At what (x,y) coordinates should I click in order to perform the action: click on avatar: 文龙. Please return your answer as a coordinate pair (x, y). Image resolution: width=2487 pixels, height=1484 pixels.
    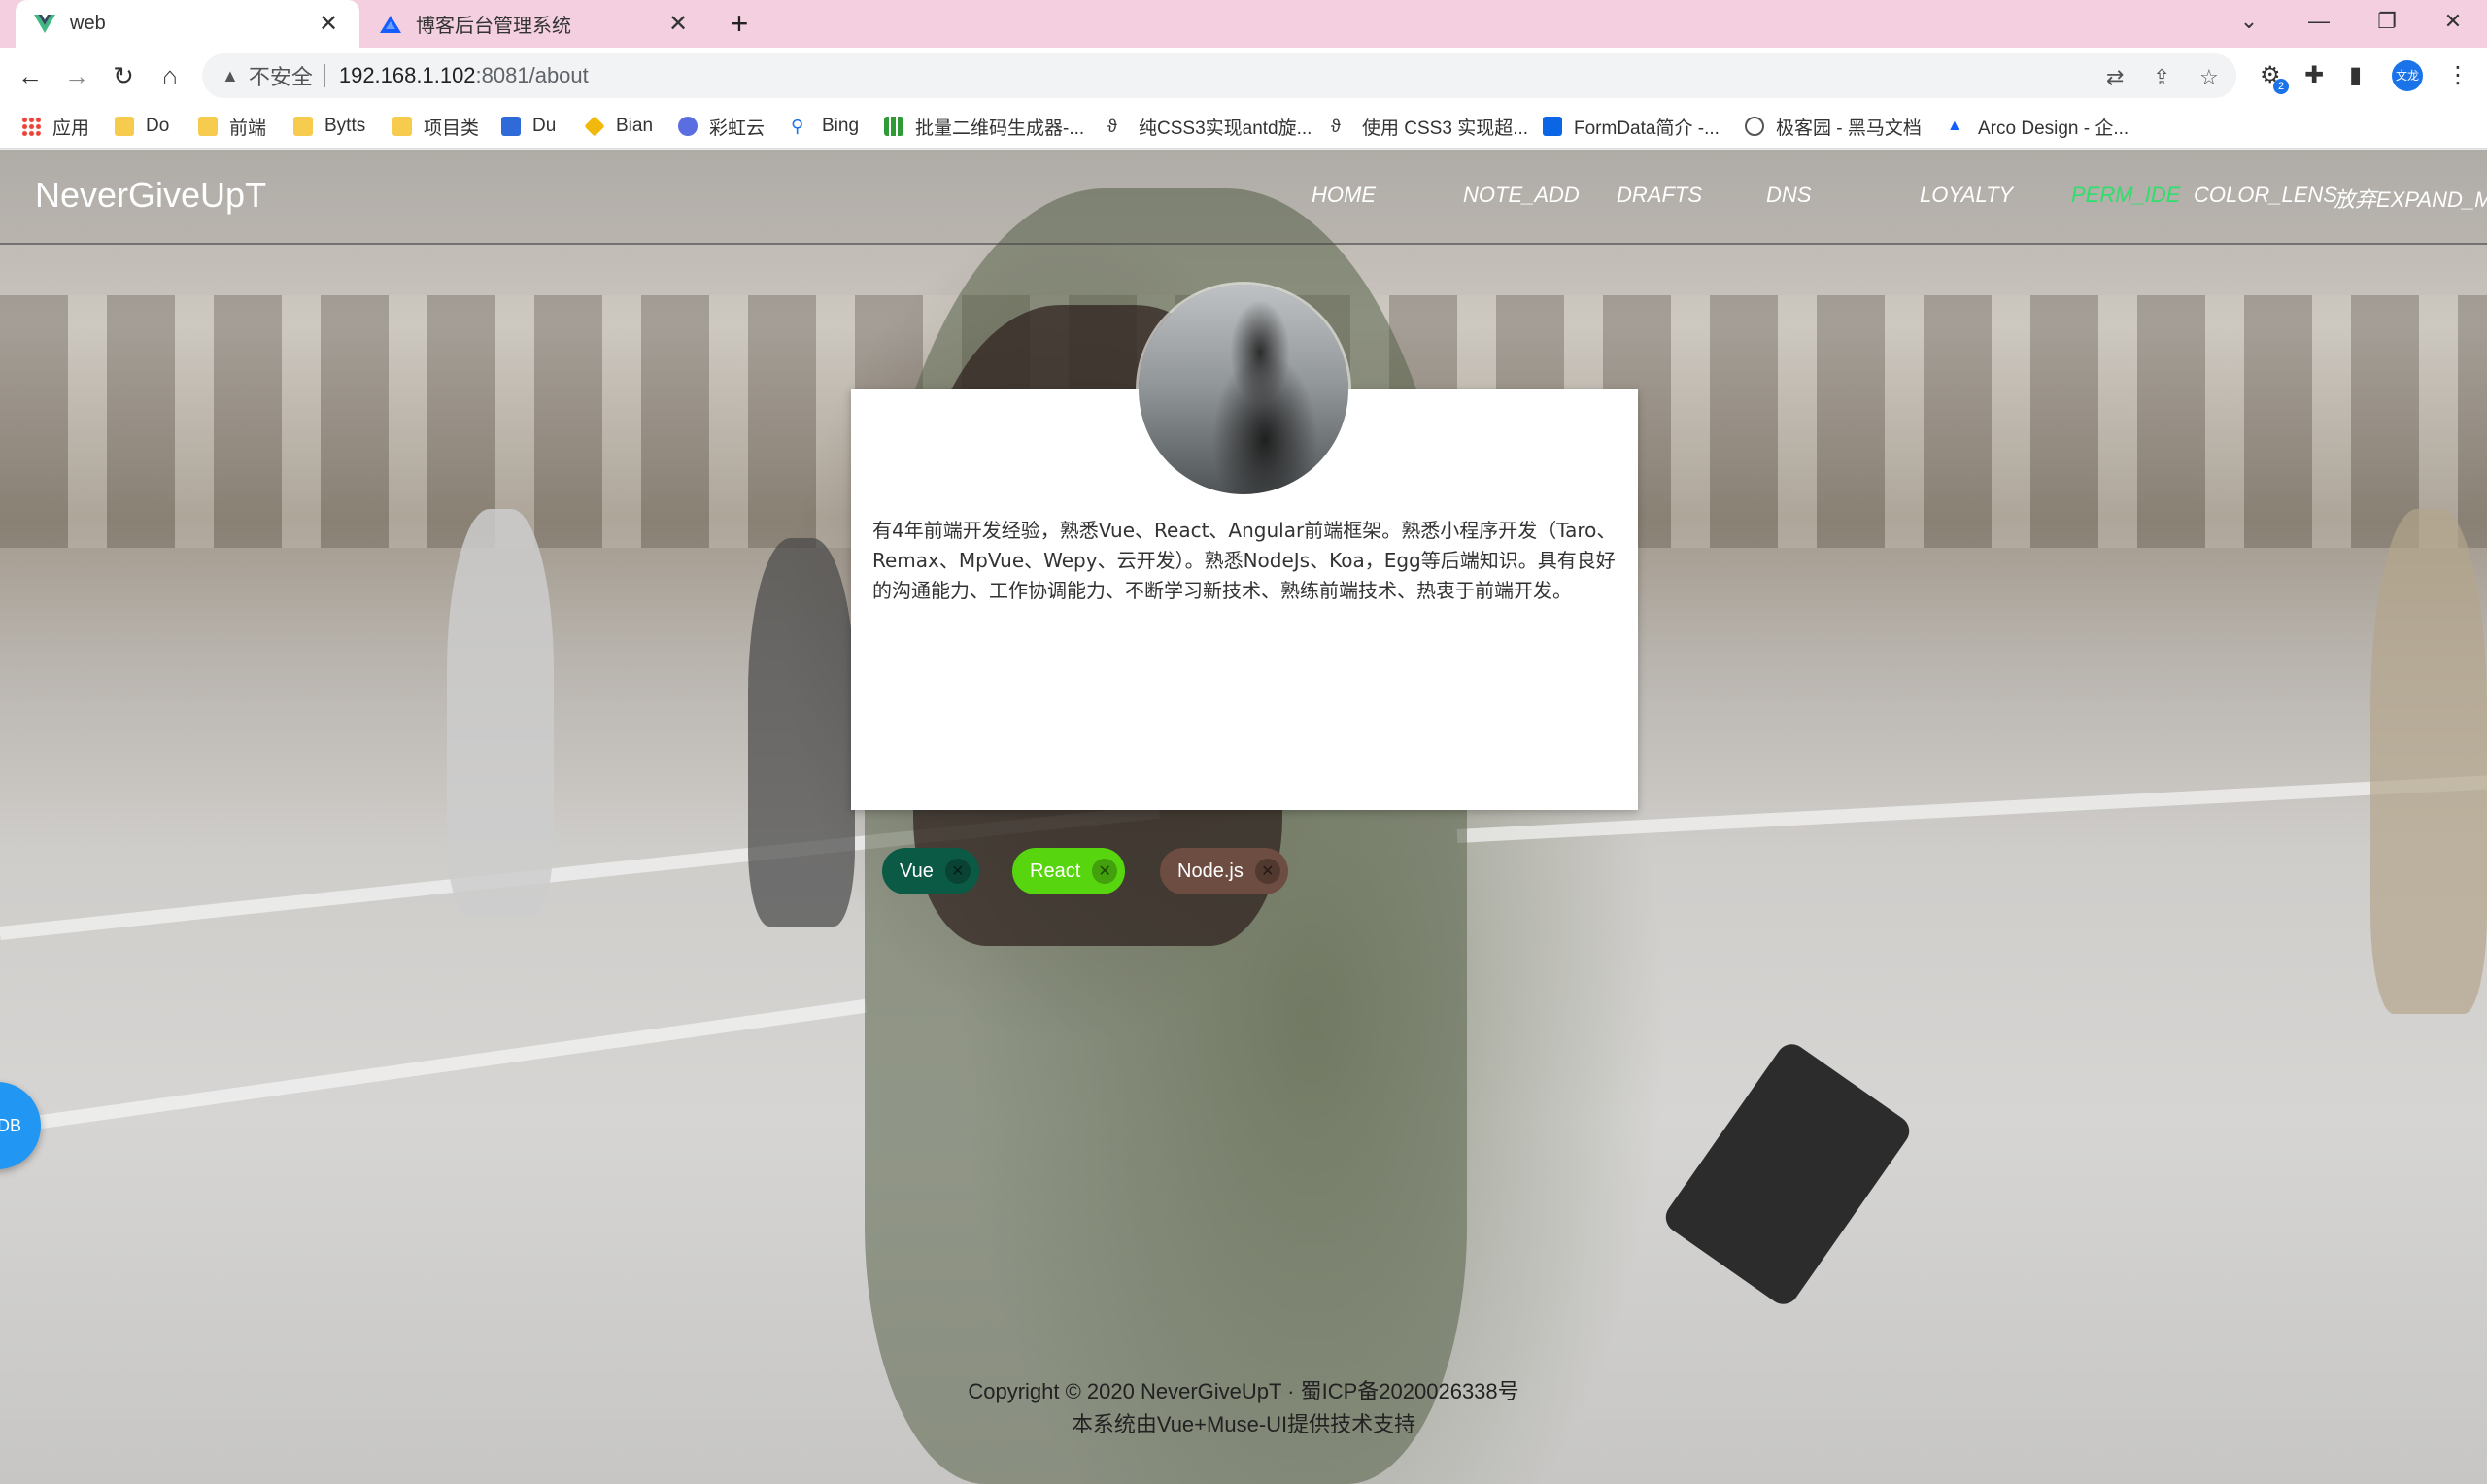
    Looking at the image, I should click on (2407, 76).